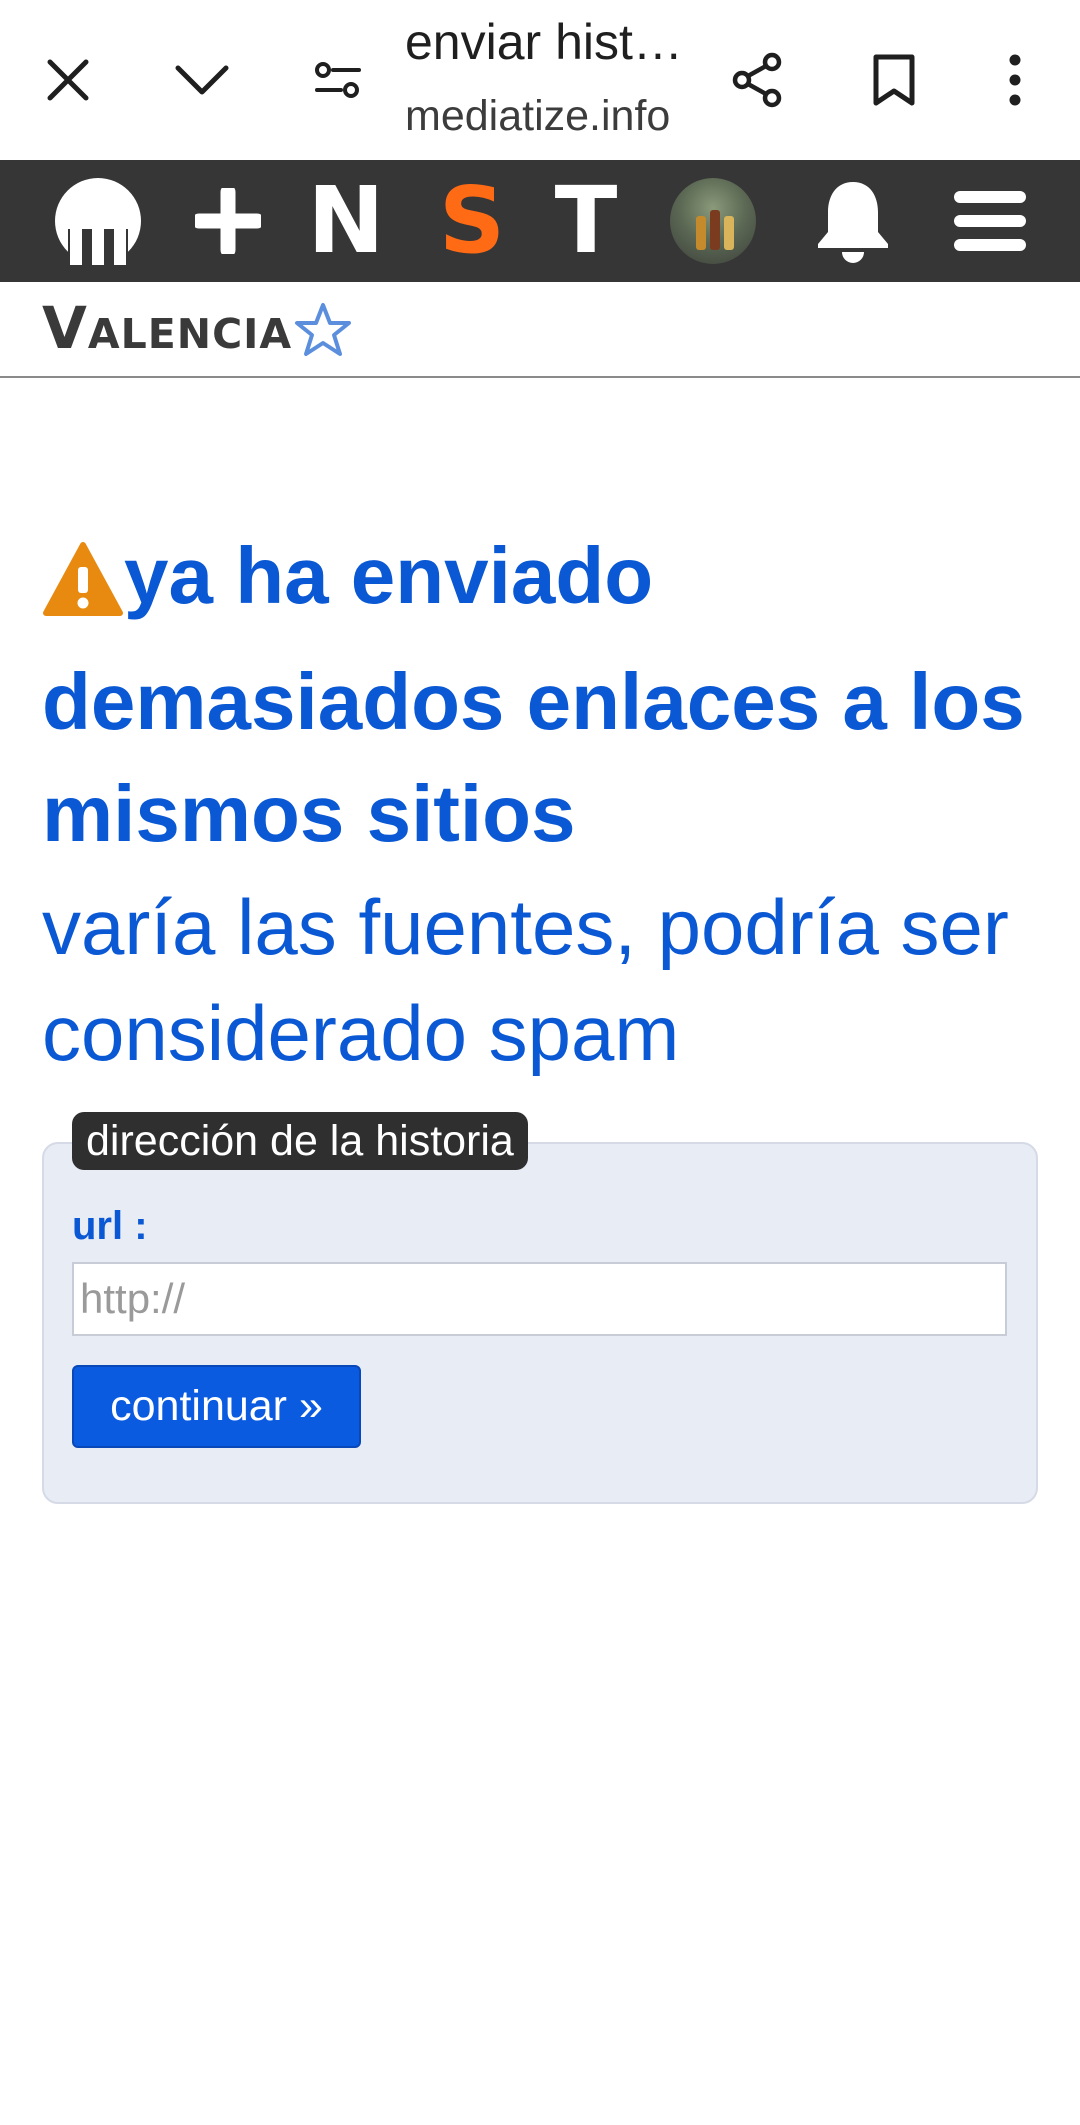 This screenshot has width=1080, height=2125. I want to click on avatar, so click(713, 221).